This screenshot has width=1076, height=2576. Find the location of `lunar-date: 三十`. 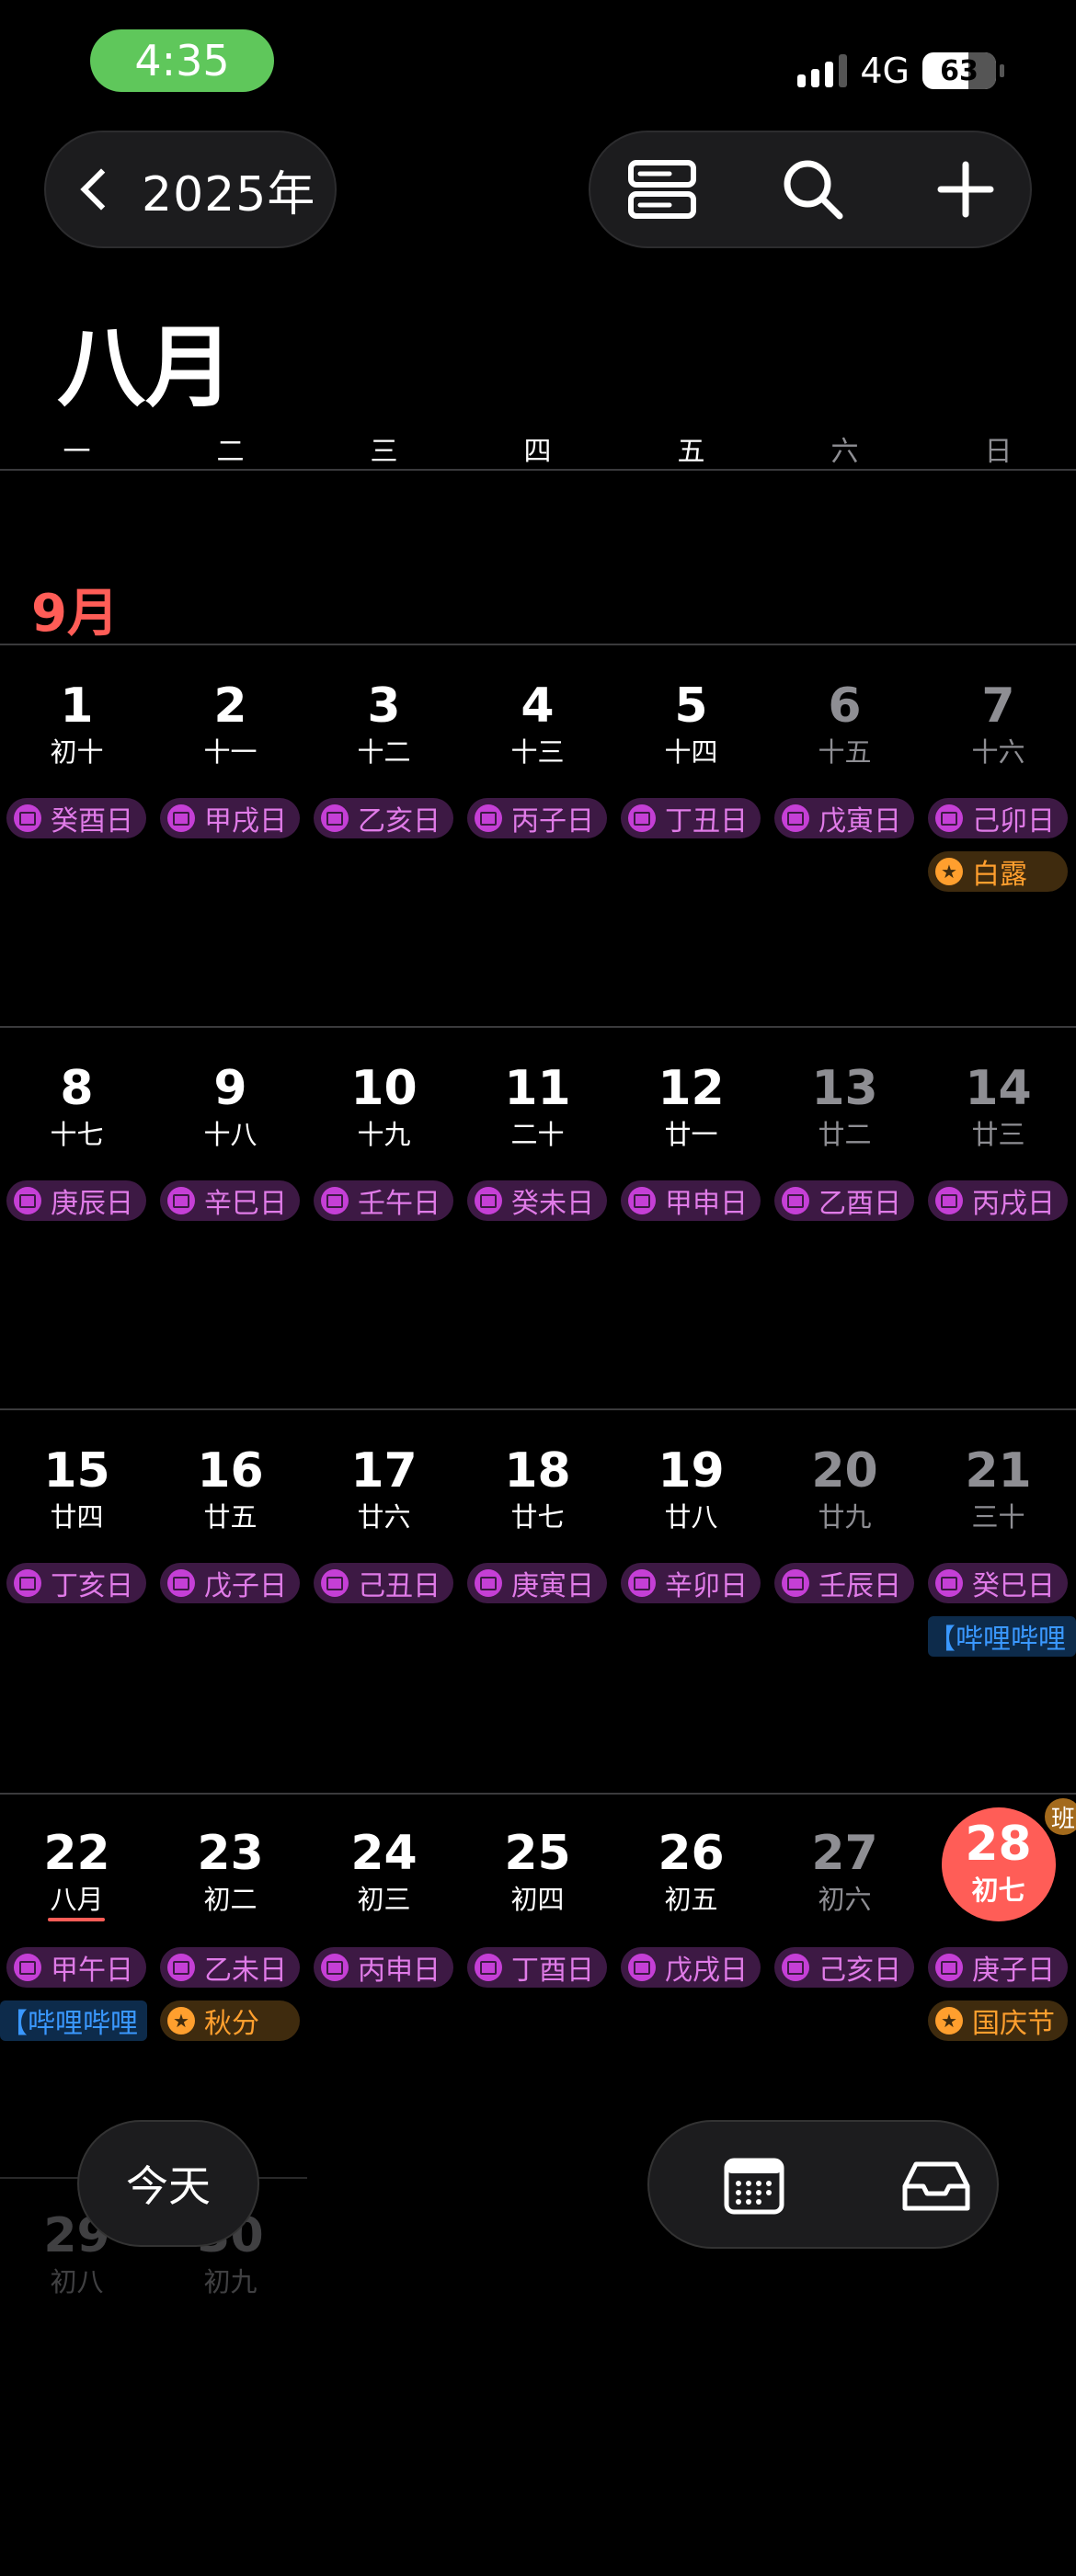

lunar-date: 三十 is located at coordinates (998, 1517).